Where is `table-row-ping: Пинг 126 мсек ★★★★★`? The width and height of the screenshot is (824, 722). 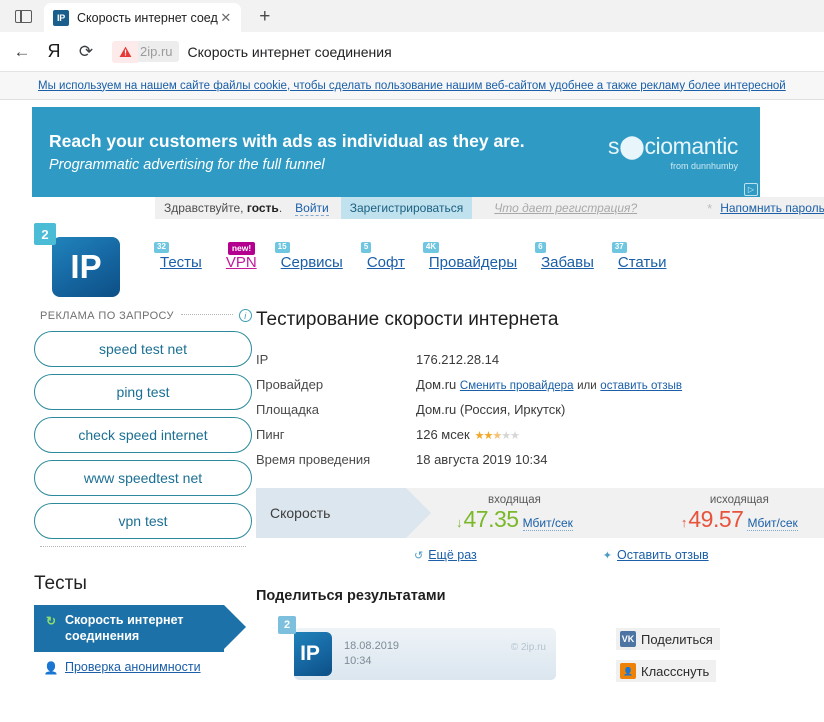
table-row-ping: Пинг 126 мсек ★★★★★ is located at coordinates (540, 434).